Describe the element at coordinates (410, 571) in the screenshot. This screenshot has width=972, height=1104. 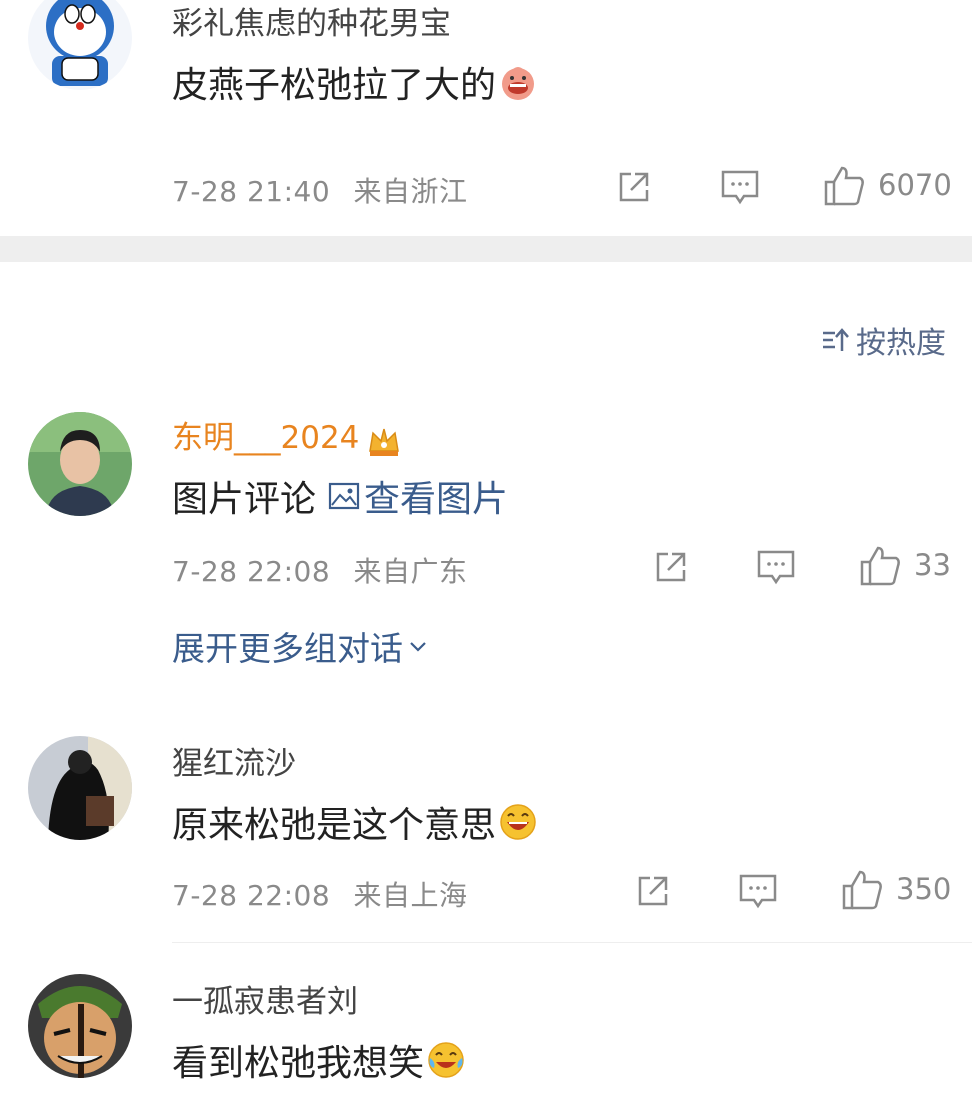
I see `comment-location: 来自广东` at that location.